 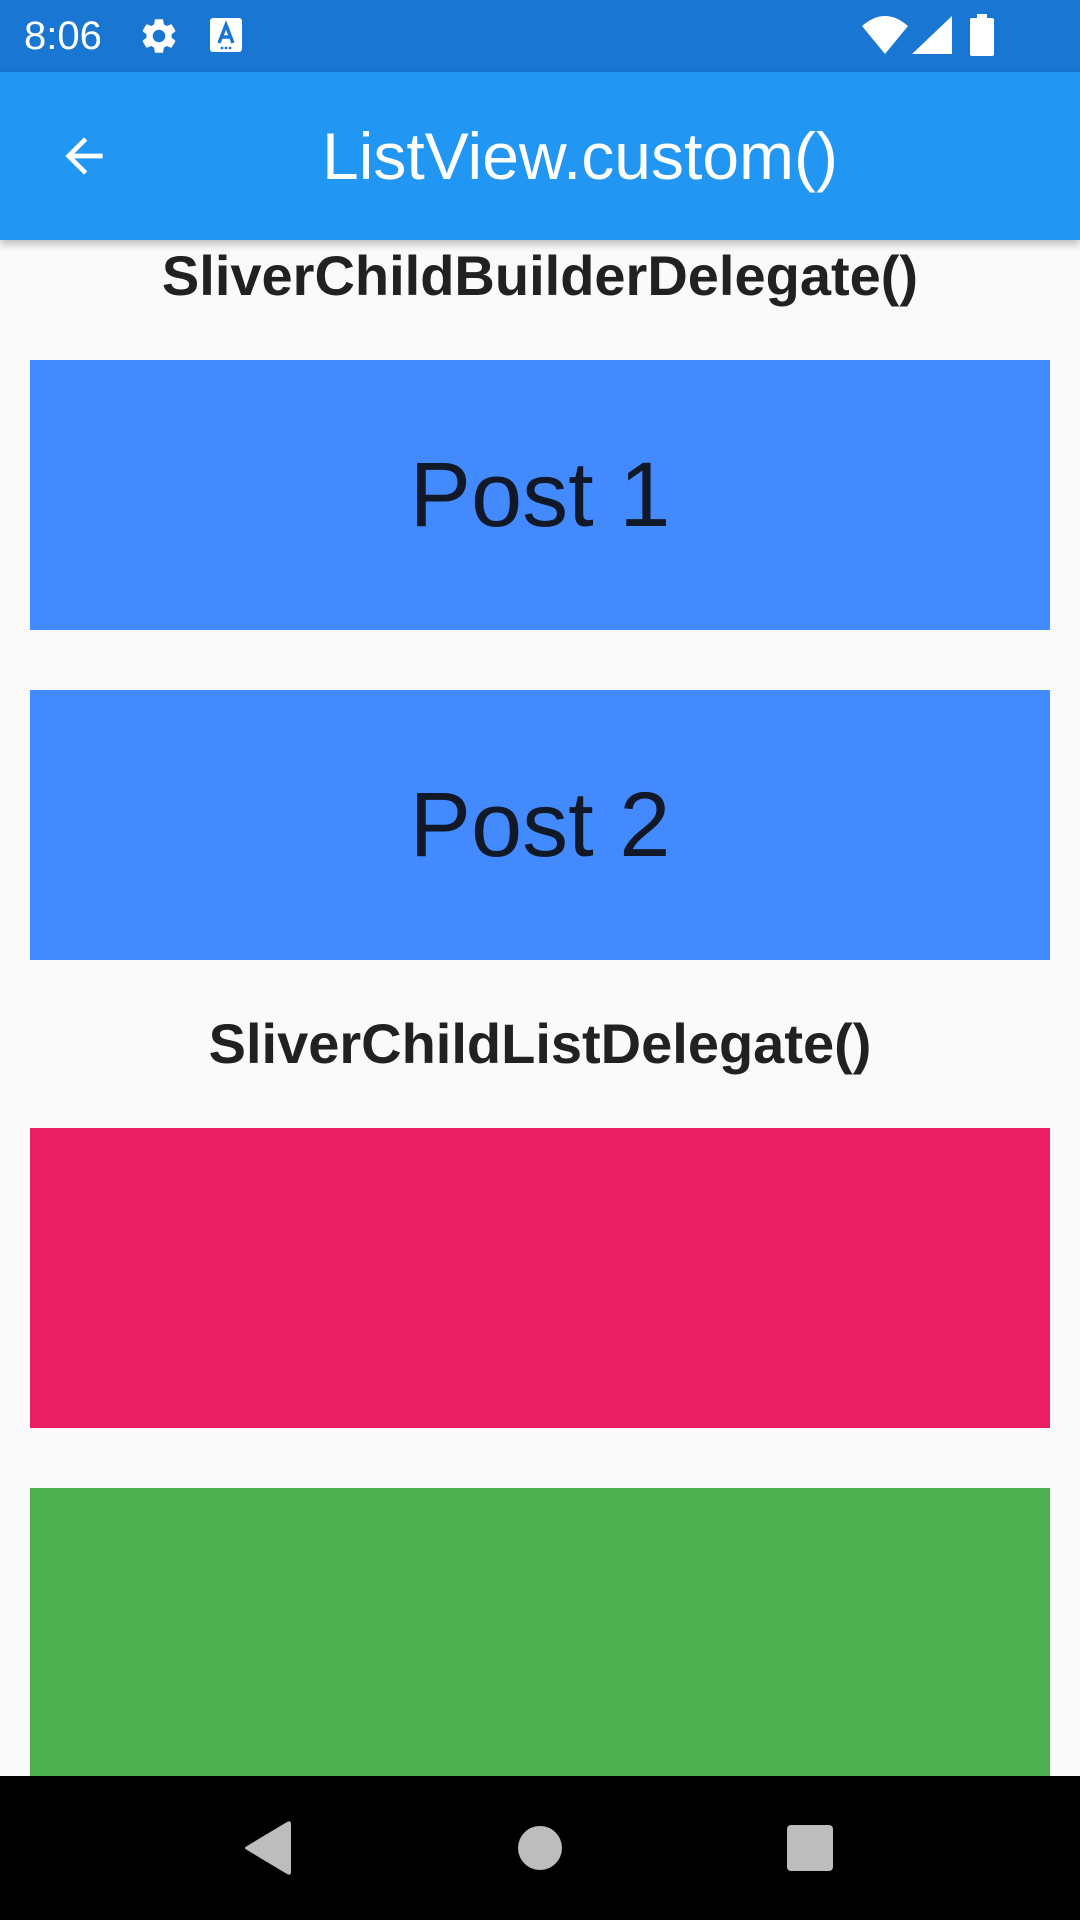 What do you see at coordinates (932, 37) in the screenshot?
I see `signal-icon` at bounding box center [932, 37].